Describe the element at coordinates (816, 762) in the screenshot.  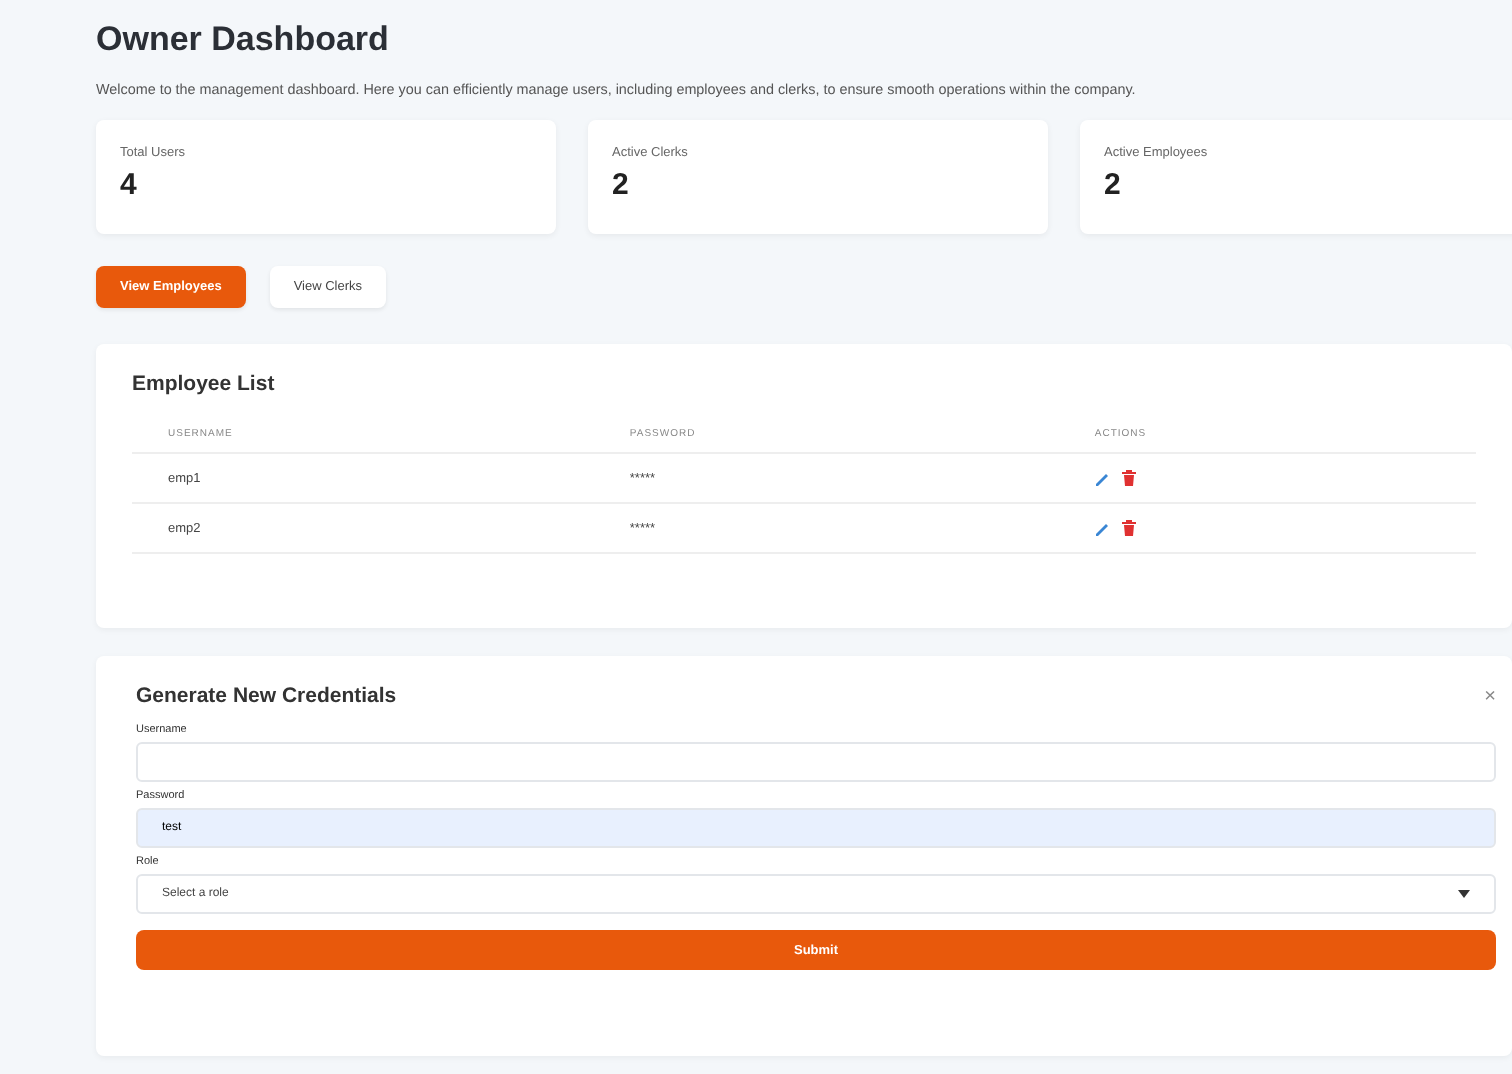
I see `username-field` at that location.